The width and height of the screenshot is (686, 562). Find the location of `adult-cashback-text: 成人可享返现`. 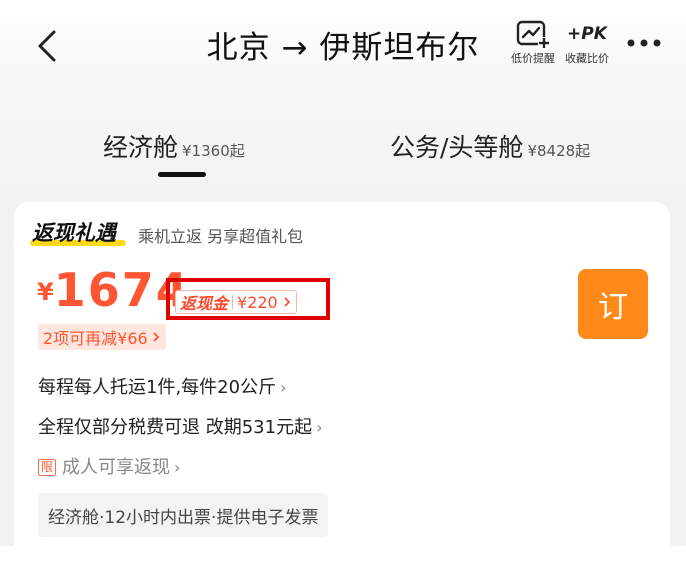

adult-cashback-text: 成人可享返现 is located at coordinates (116, 467).